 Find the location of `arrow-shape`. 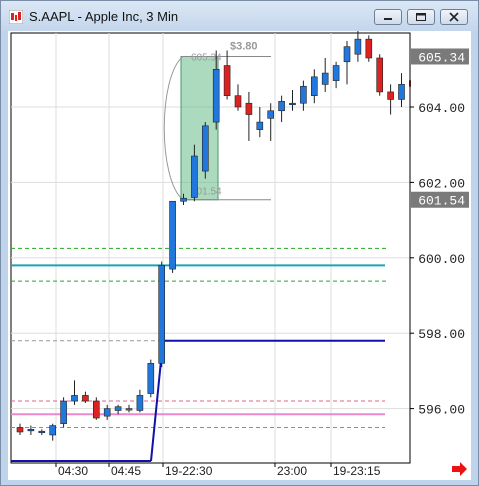

arrow-shape is located at coordinates (459, 469).